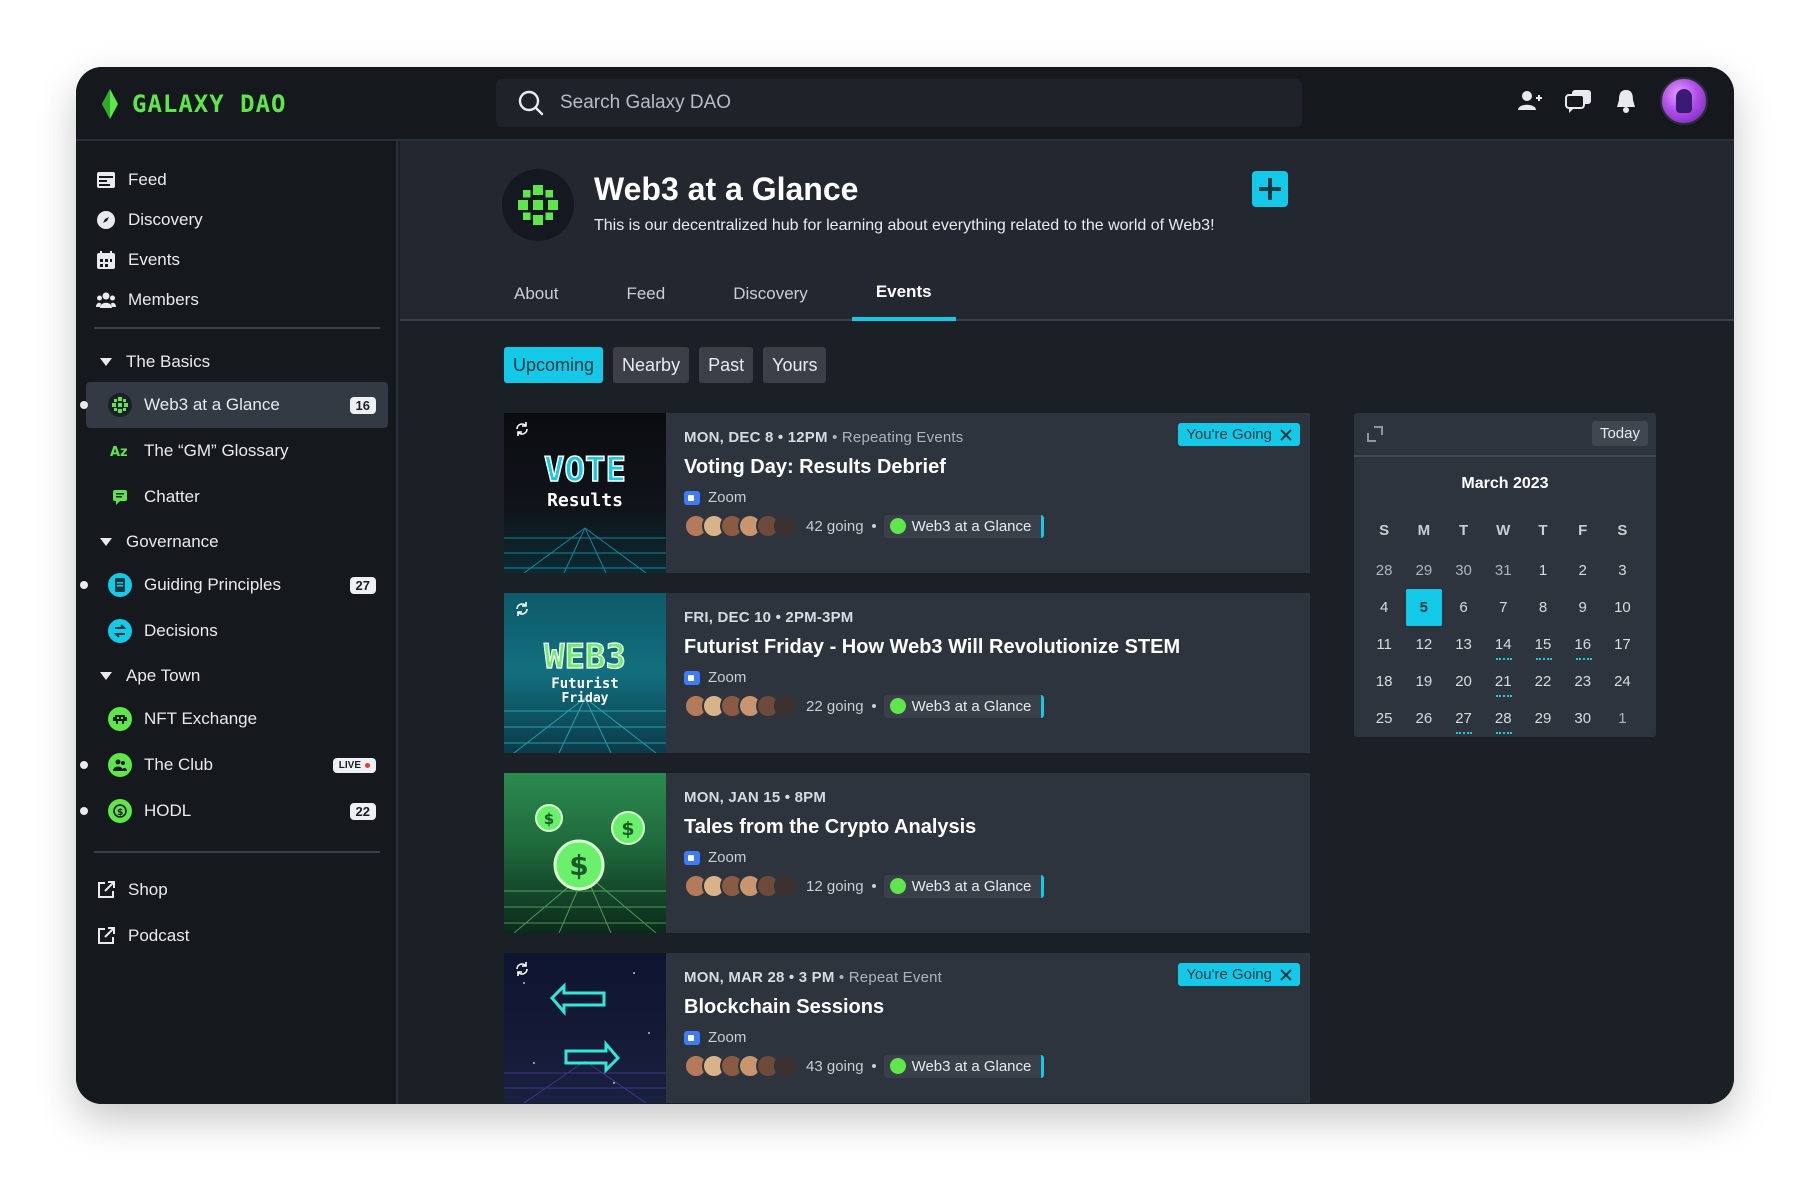 The height and width of the screenshot is (1188, 1810). What do you see at coordinates (1622, 681) in the screenshot?
I see `calendar-day: 24` at bounding box center [1622, 681].